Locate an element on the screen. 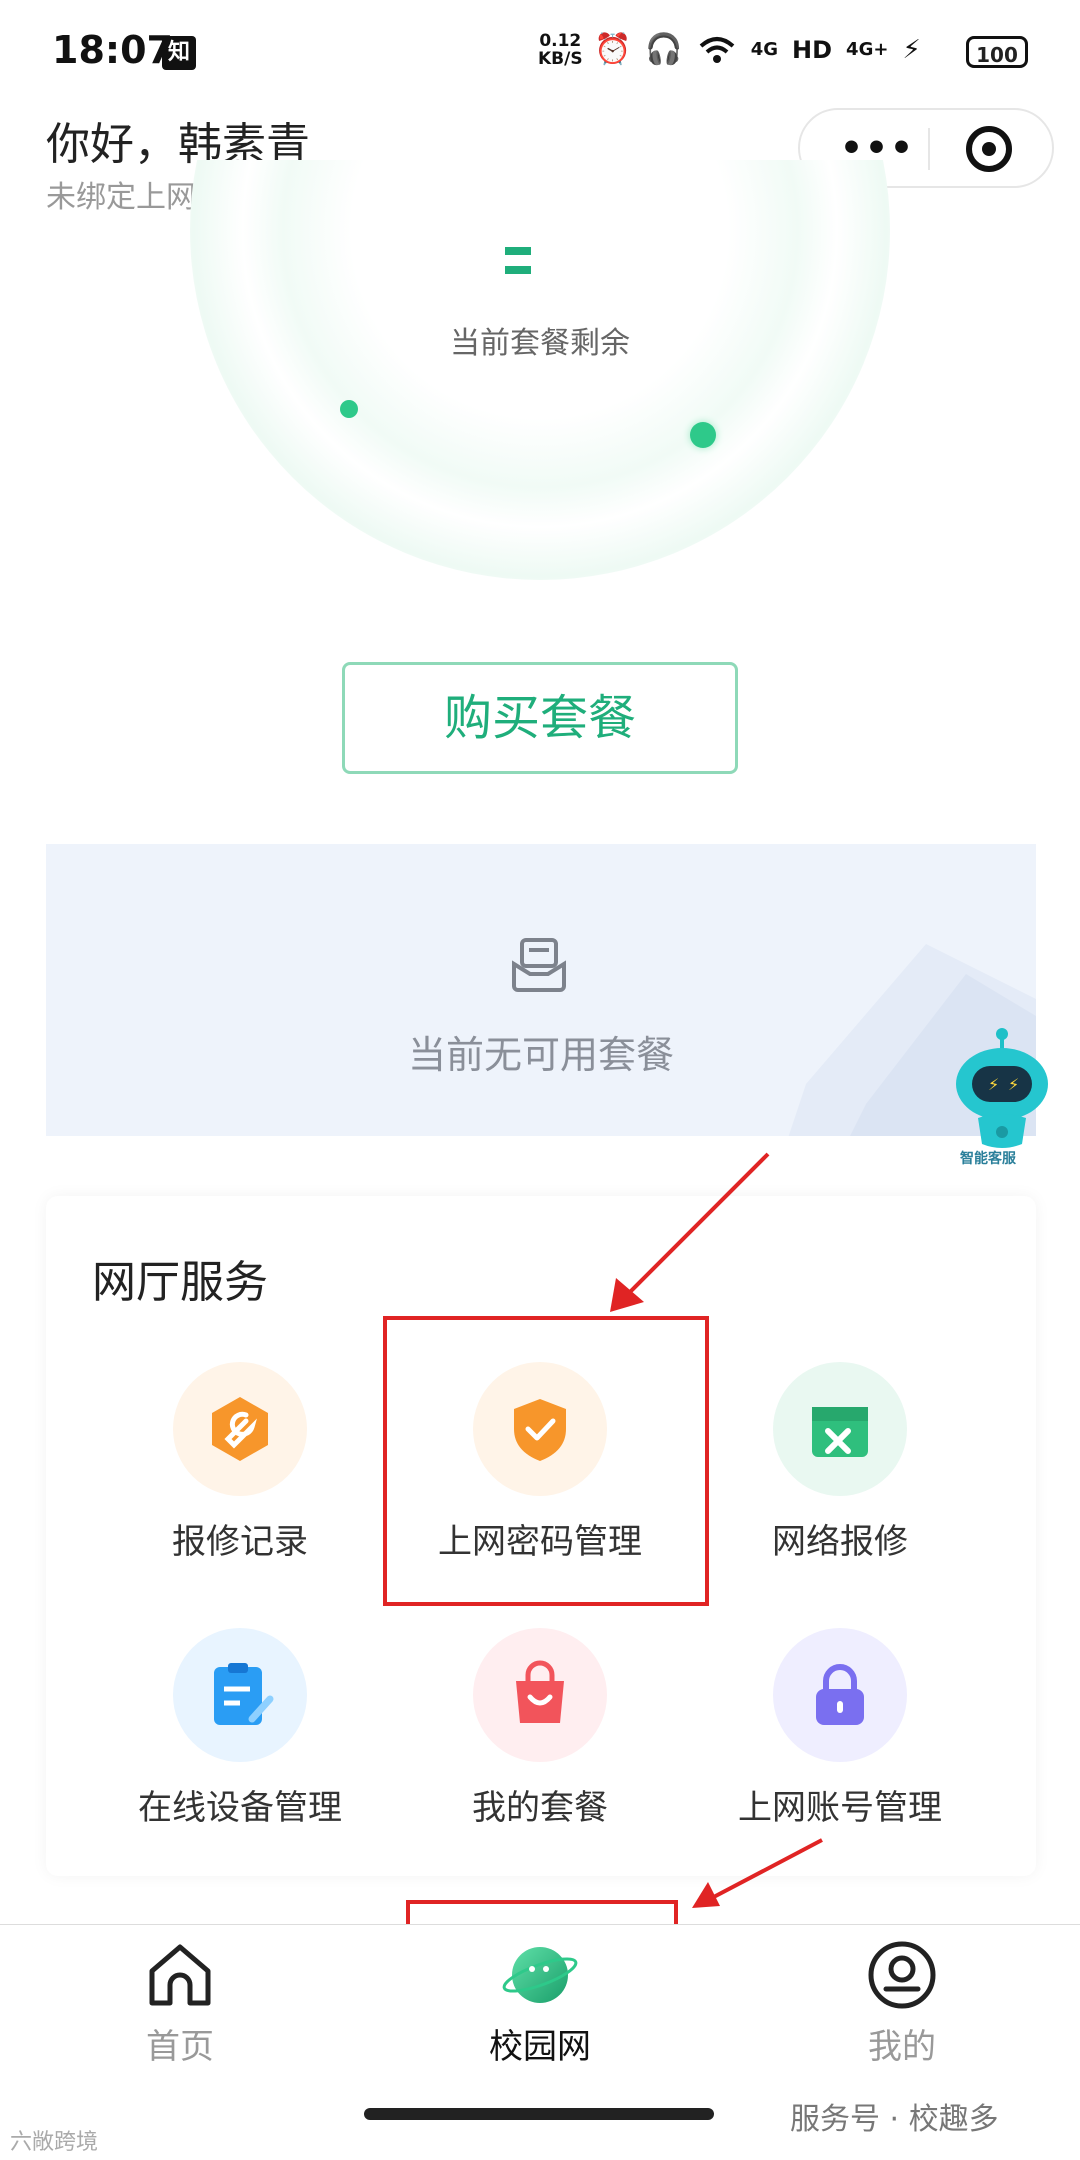 The width and height of the screenshot is (1080, 2160). home-icon is located at coordinates (180, 1975).